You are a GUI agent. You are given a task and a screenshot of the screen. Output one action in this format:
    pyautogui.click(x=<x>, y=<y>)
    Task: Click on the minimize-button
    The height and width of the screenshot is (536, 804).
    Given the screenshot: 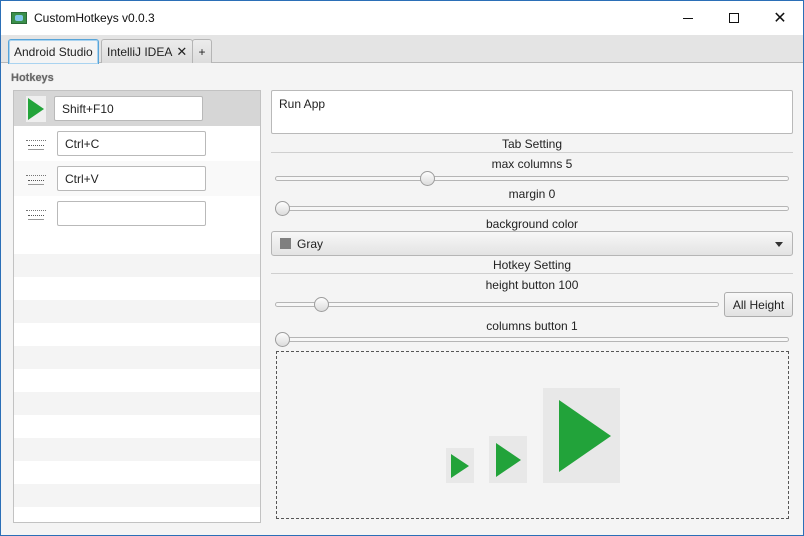 What is the action you would take?
    pyautogui.click(x=688, y=18)
    